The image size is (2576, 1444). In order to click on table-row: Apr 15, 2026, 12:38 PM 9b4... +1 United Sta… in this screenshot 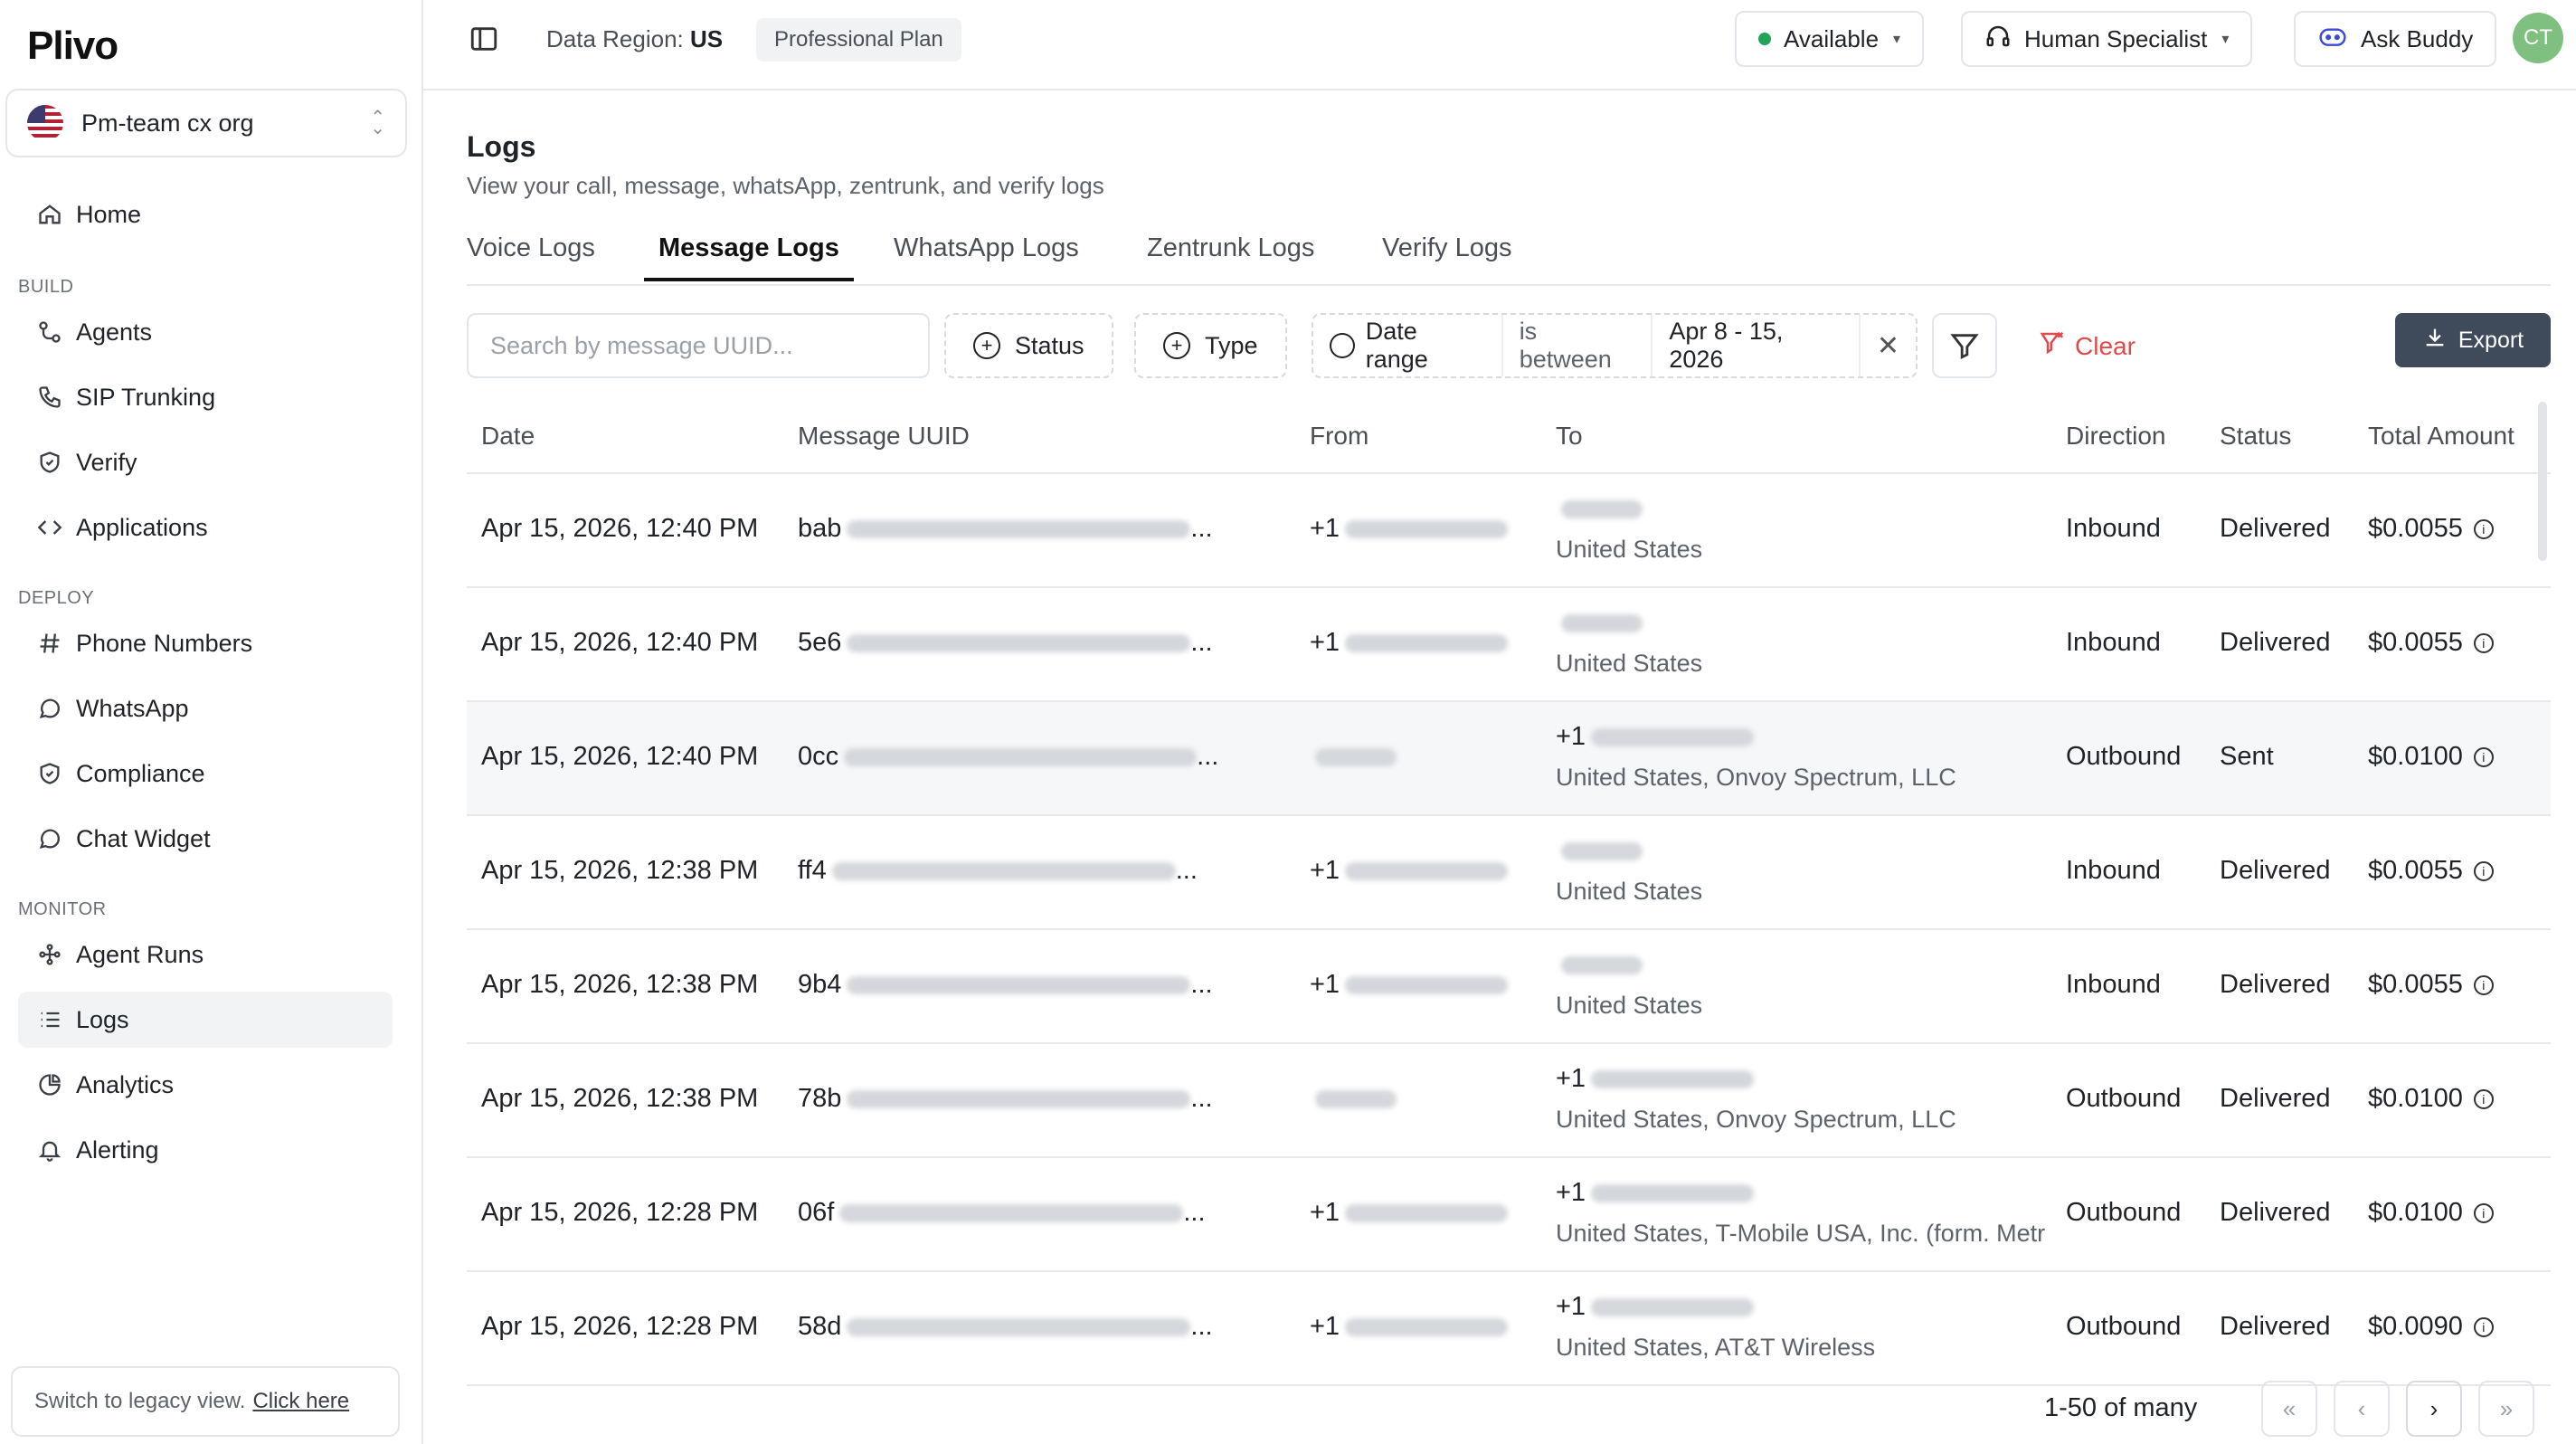, I will do `click(1509, 987)`.